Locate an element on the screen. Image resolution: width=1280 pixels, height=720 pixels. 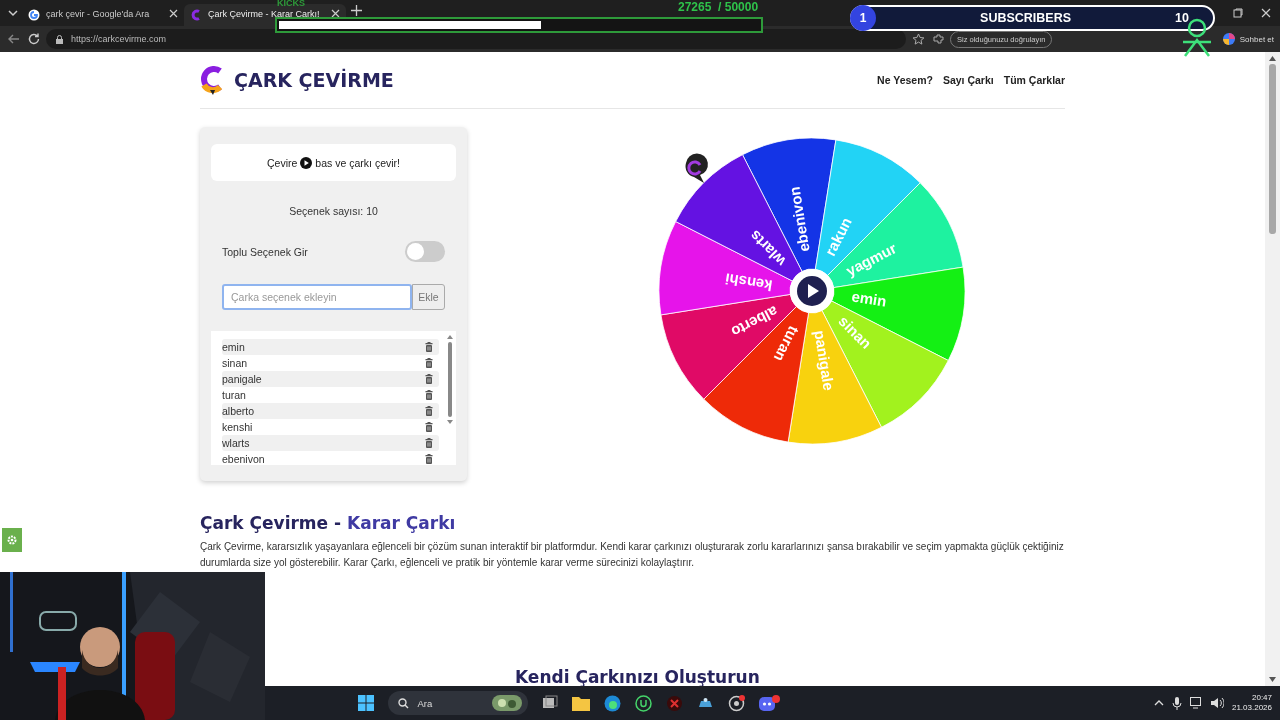
taskbar-search: Ara is located at coordinates (458, 703).